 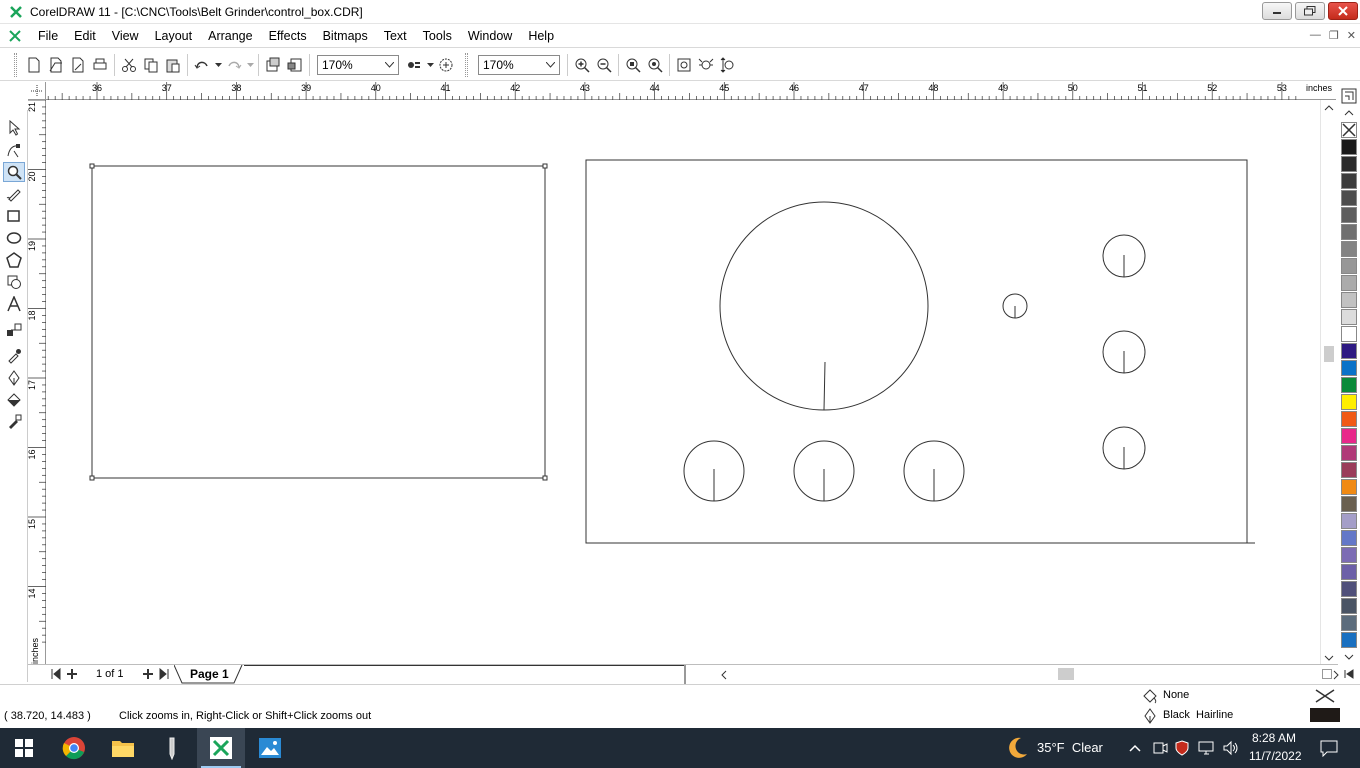 I want to click on add-page-after-icon, so click(x=148, y=674).